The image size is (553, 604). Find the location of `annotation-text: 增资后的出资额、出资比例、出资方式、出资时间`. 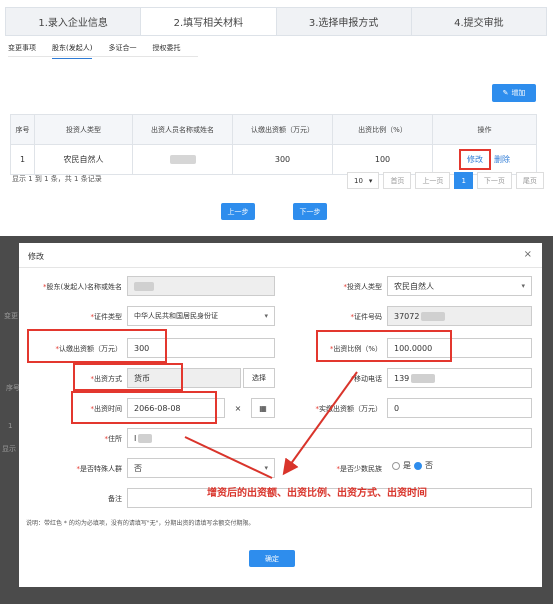

annotation-text: 增资后的出资额、出资比例、出资方式、出资时间 is located at coordinates (317, 493).